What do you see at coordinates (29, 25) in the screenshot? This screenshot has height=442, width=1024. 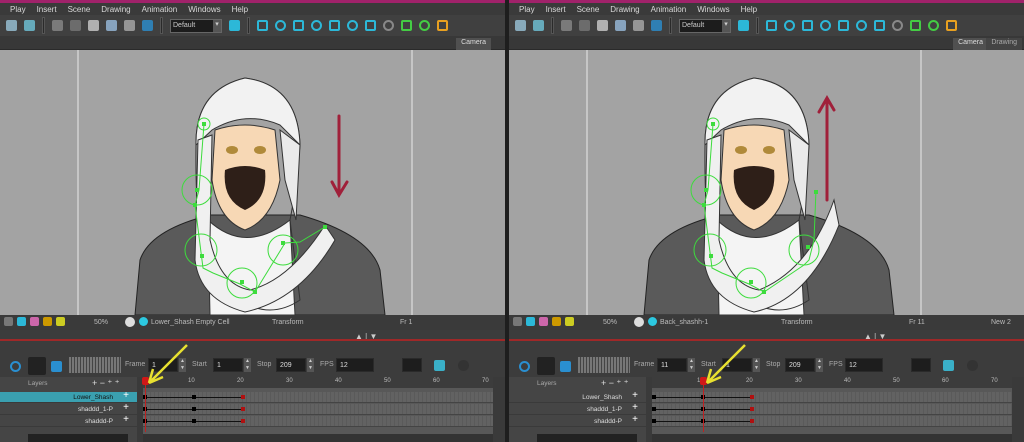 I see `scene-settings-icon` at bounding box center [29, 25].